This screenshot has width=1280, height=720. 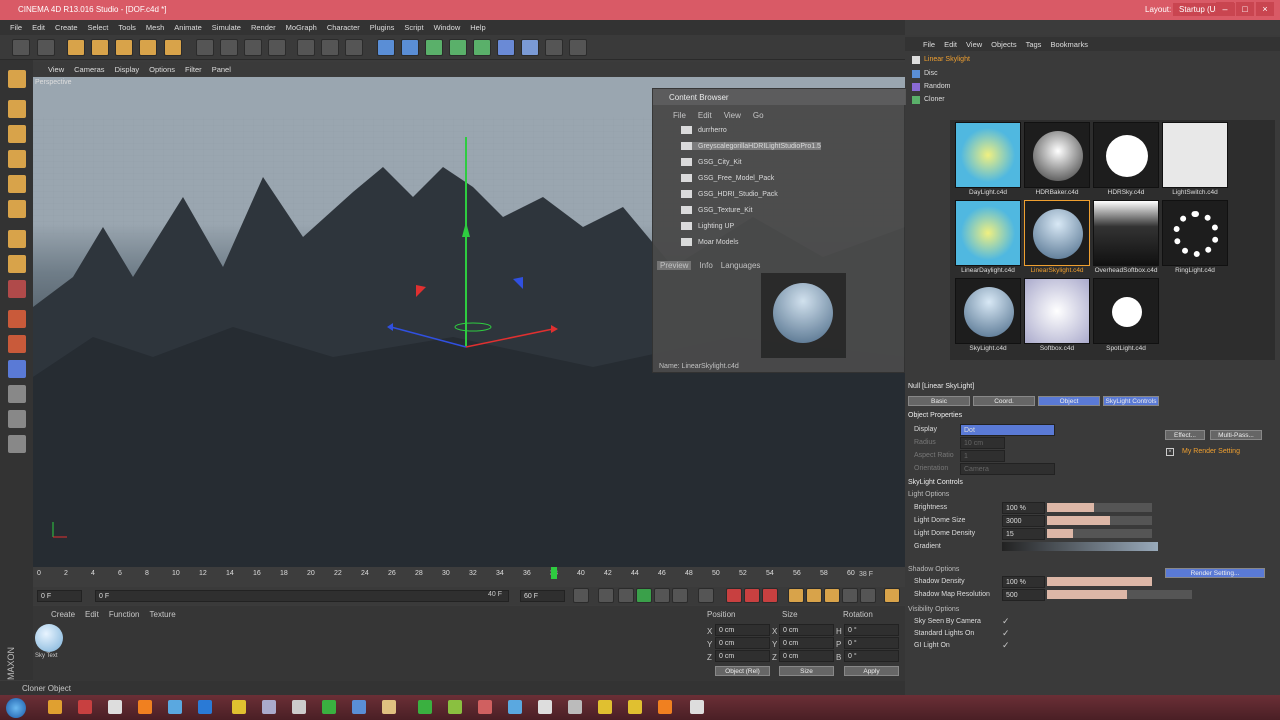 I want to click on coord-size-select: Size, so click(x=806, y=671).